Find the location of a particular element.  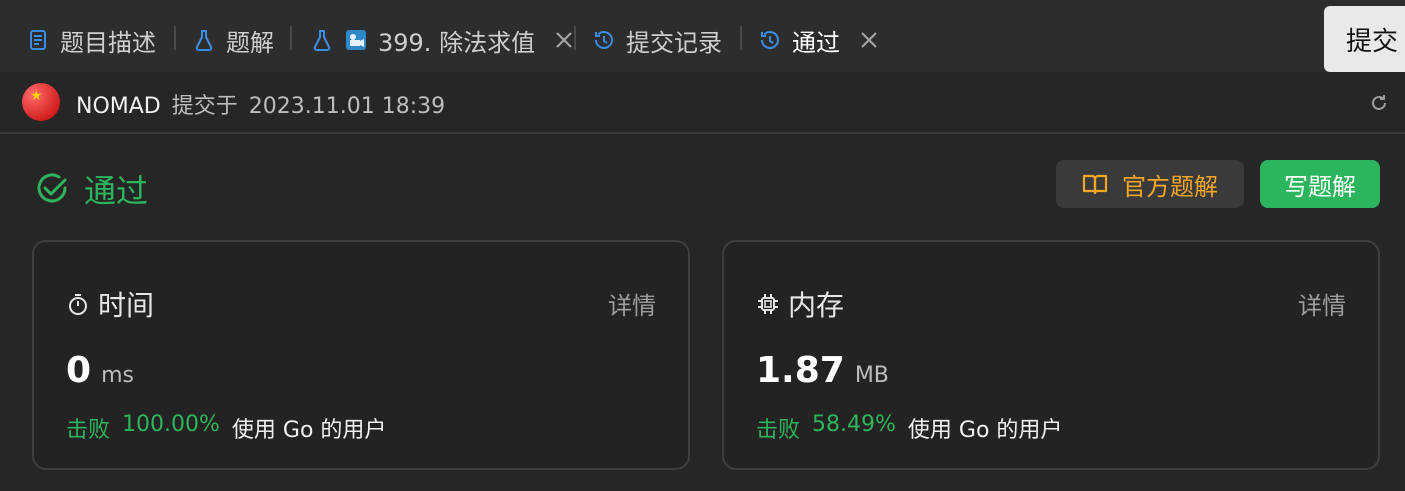

book-icon is located at coordinates (1095, 184).